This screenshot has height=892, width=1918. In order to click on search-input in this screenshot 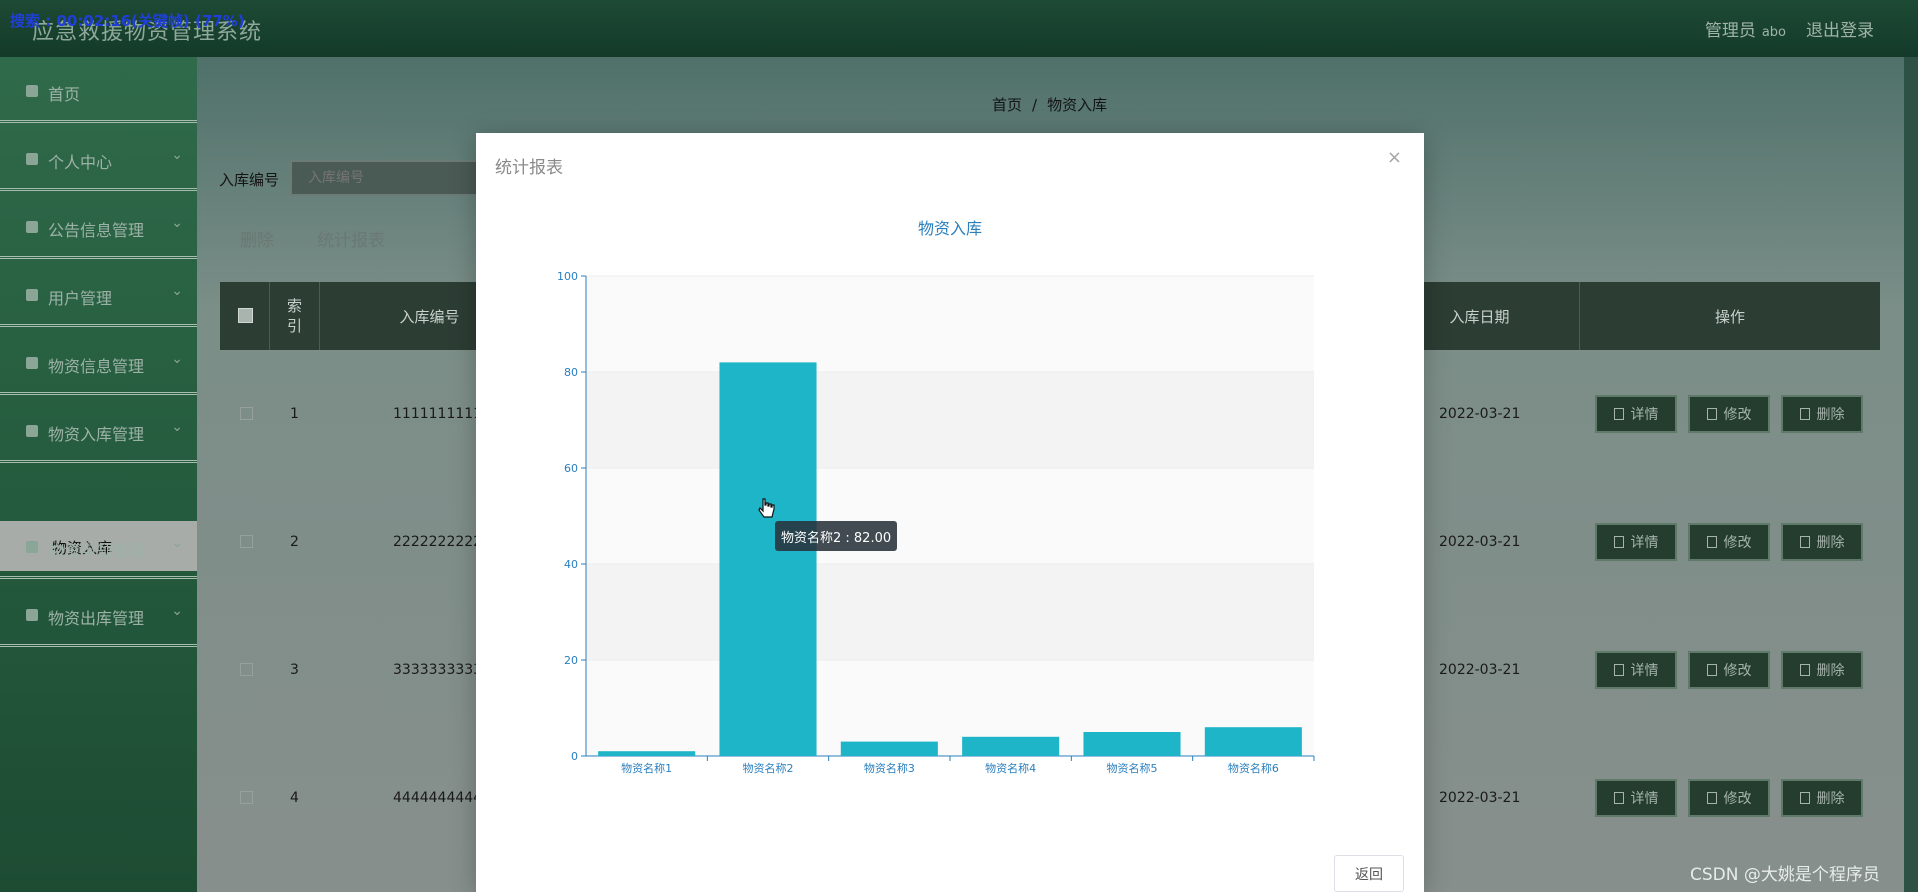, I will do `click(384, 178)`.